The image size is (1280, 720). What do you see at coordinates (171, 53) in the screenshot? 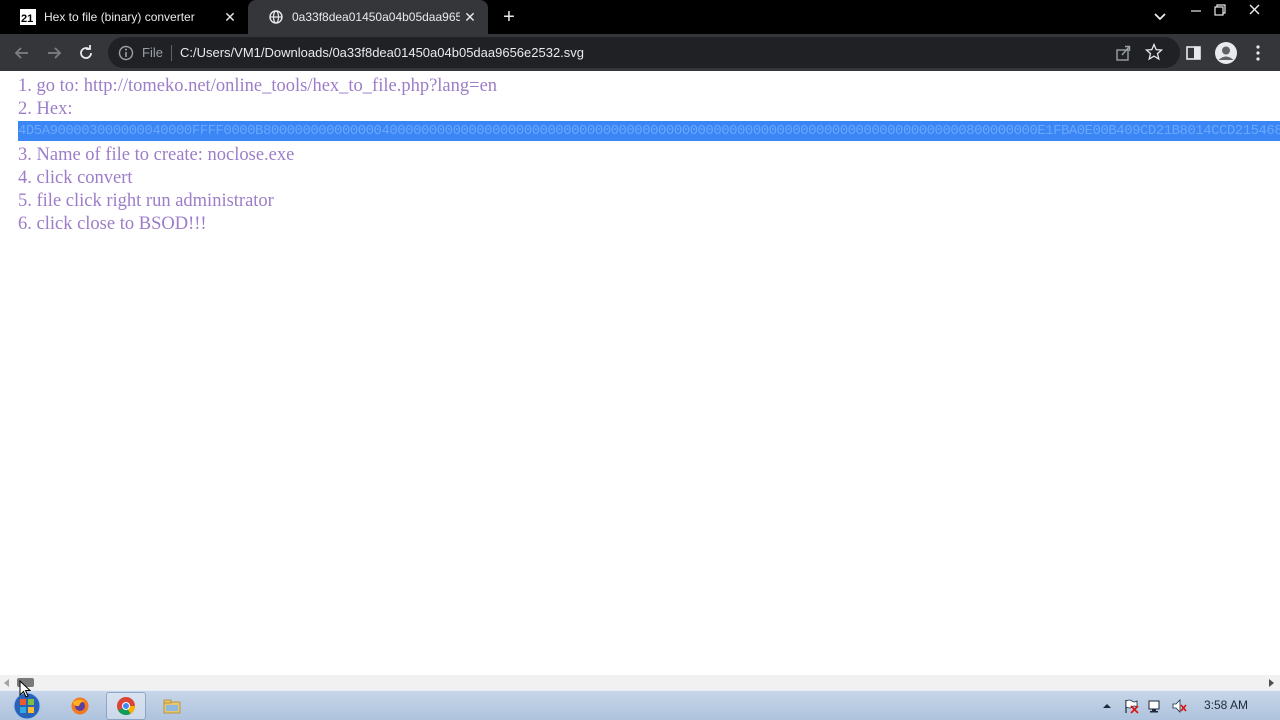
I see `address-divider` at bounding box center [171, 53].